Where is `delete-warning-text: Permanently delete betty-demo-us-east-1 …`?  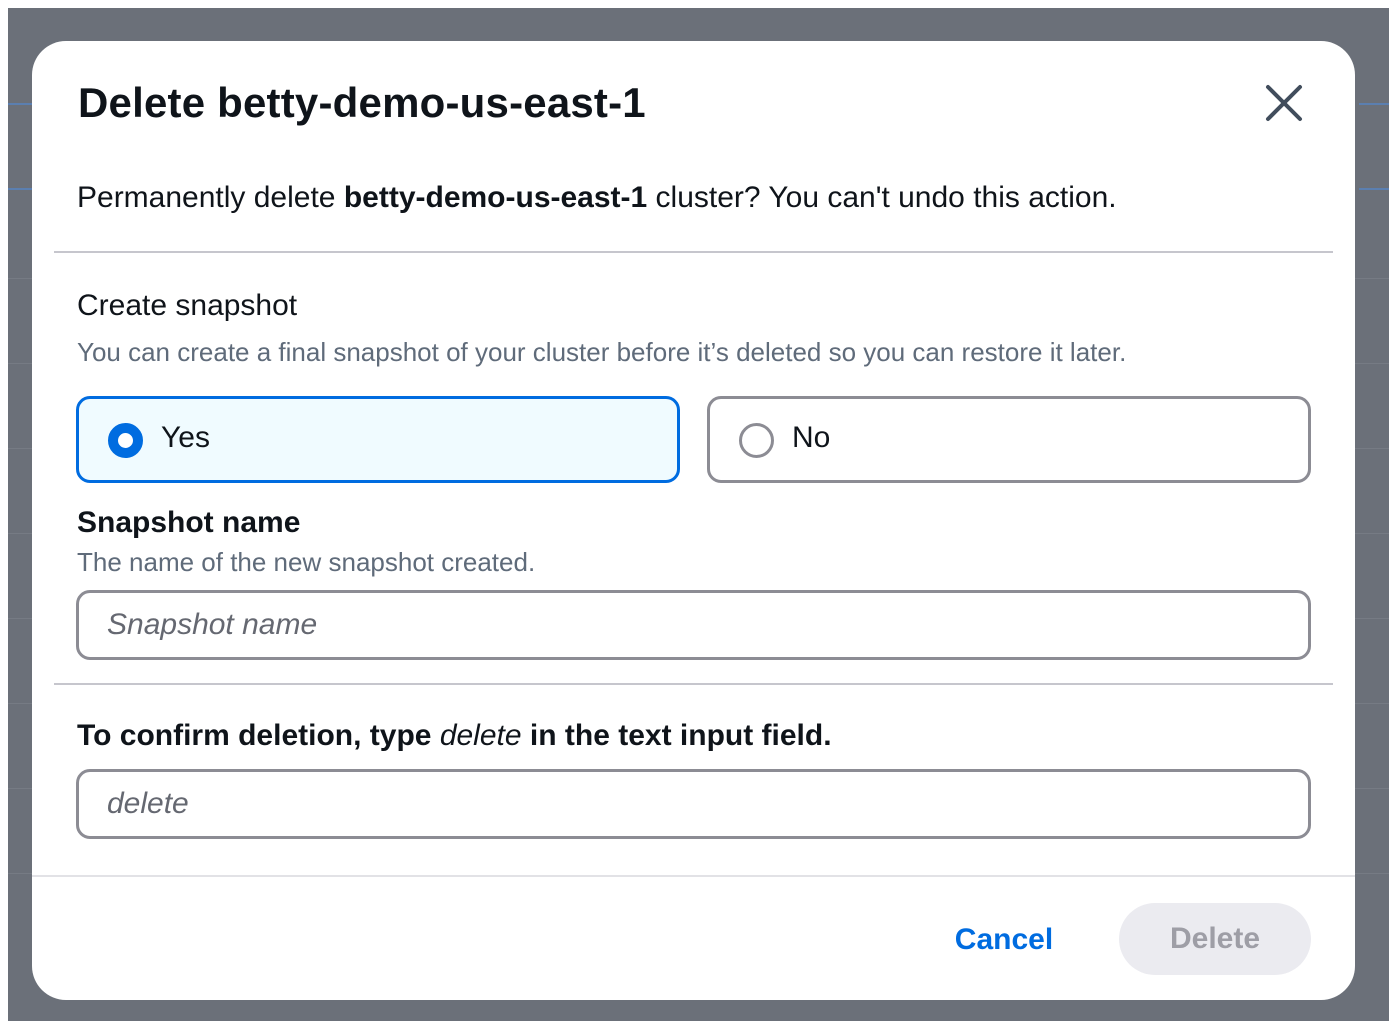 delete-warning-text: Permanently delete betty-demo-us-east-1 … is located at coordinates (597, 198).